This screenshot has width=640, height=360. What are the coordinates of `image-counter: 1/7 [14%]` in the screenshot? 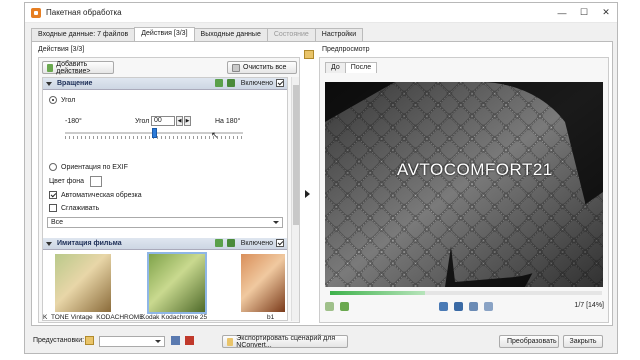 It's located at (589, 305).